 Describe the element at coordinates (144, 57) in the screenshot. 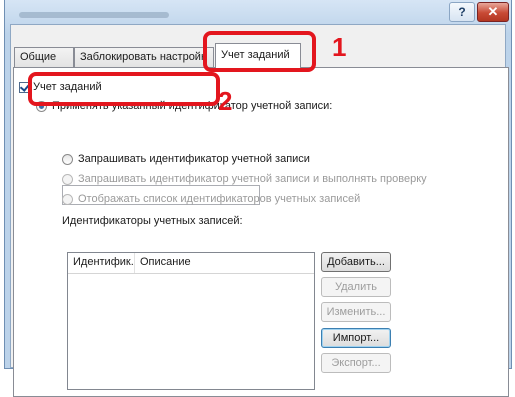

I see `tab-lock-settings: Заблокировать настройк` at that location.